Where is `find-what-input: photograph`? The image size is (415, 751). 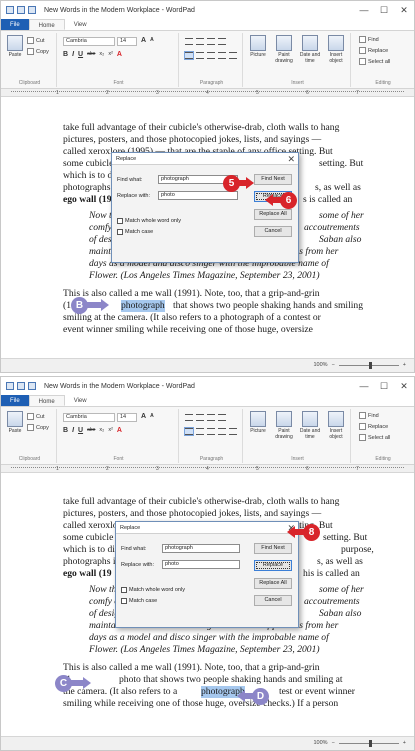
find-what-input: photograph is located at coordinates (201, 548).